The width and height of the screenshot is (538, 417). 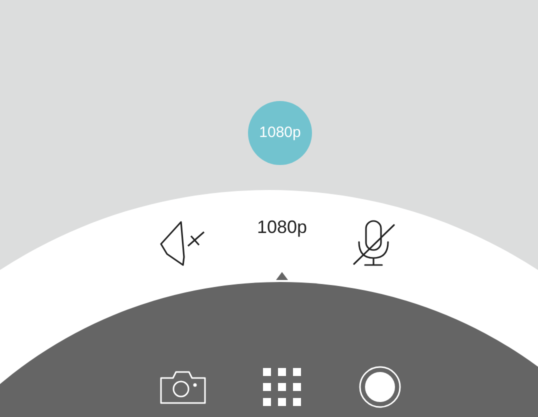 I want to click on camera-icon, so click(x=183, y=387).